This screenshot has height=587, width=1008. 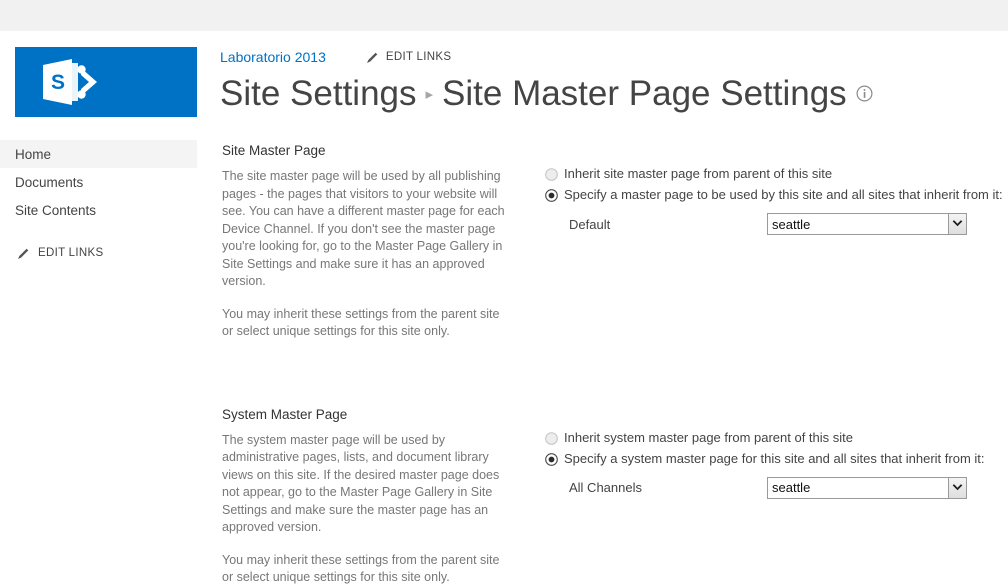 I want to click on sidebar: Home Documents Site Contents EDIT LINKS, so click(x=98, y=202).